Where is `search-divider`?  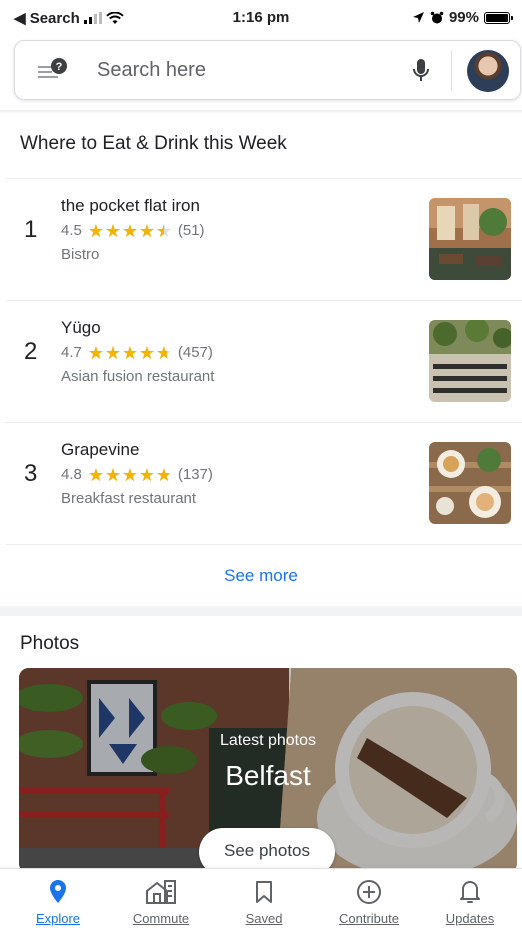
search-divider is located at coordinates (451, 71).